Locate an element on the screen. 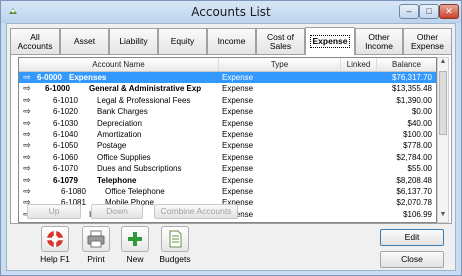 The height and width of the screenshot is (276, 462). account-number: 6-1030 is located at coordinates (65, 123).